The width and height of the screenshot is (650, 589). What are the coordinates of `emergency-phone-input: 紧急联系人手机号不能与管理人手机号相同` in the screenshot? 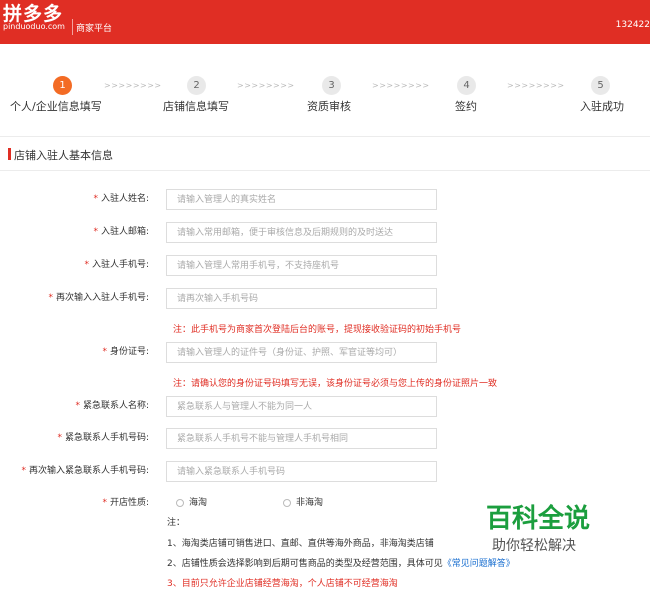 It's located at (301, 438).